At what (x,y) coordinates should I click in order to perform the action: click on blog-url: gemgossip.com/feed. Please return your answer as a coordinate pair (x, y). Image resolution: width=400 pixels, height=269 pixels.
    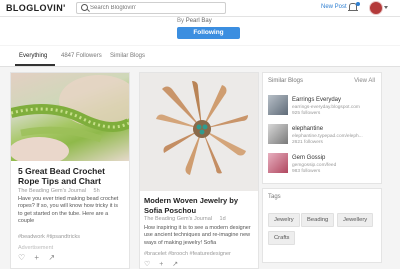
    Looking at the image, I should click on (314, 165).